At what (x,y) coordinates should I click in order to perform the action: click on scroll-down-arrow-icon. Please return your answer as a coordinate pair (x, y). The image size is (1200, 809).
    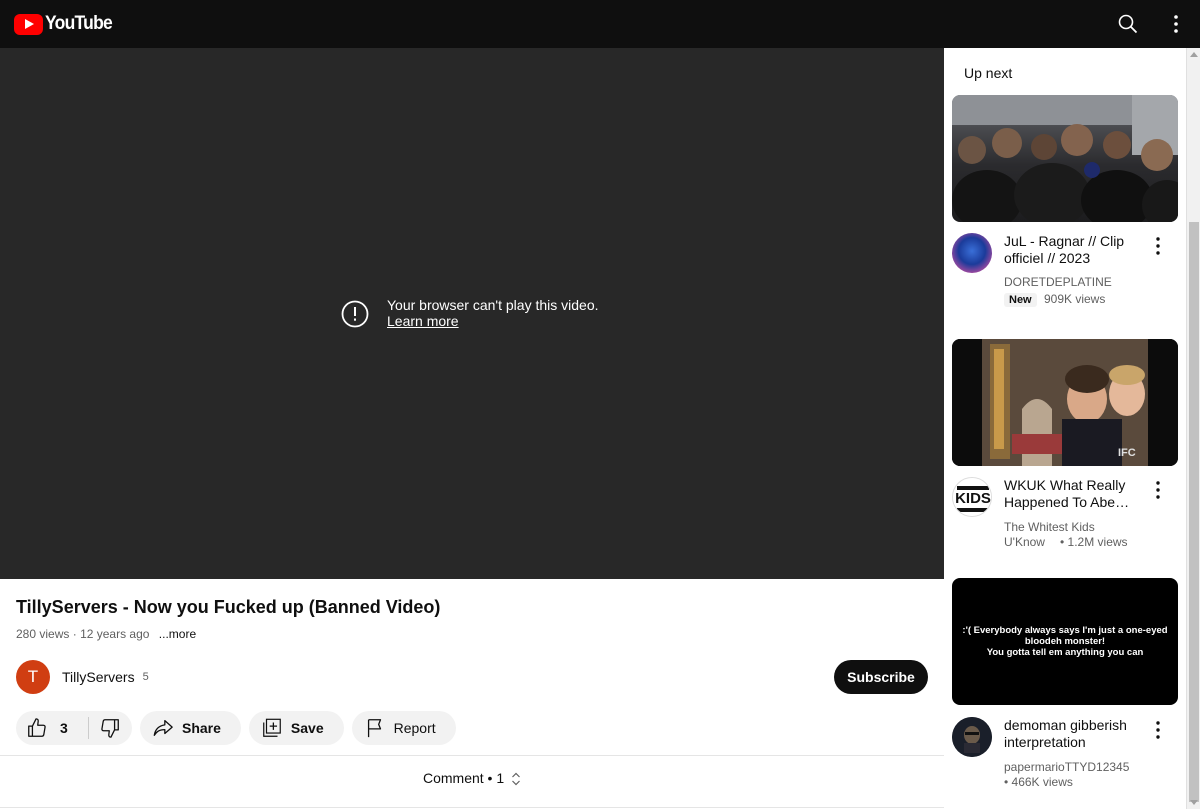
    Looking at the image, I should click on (1194, 802).